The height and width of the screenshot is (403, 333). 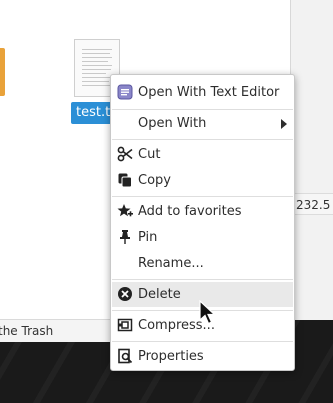 I want to click on delete-circle-icon, so click(x=125, y=294).